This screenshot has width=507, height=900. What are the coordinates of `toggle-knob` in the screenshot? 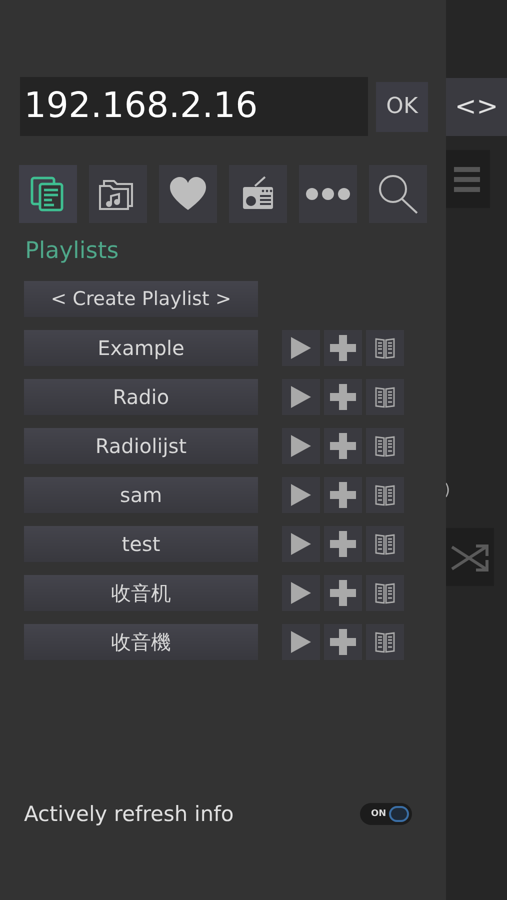 It's located at (399, 814).